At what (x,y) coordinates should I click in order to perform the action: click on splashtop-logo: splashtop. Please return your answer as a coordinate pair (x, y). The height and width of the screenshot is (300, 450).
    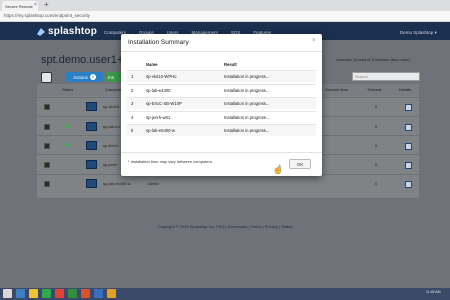
    Looking at the image, I should click on (66, 31).